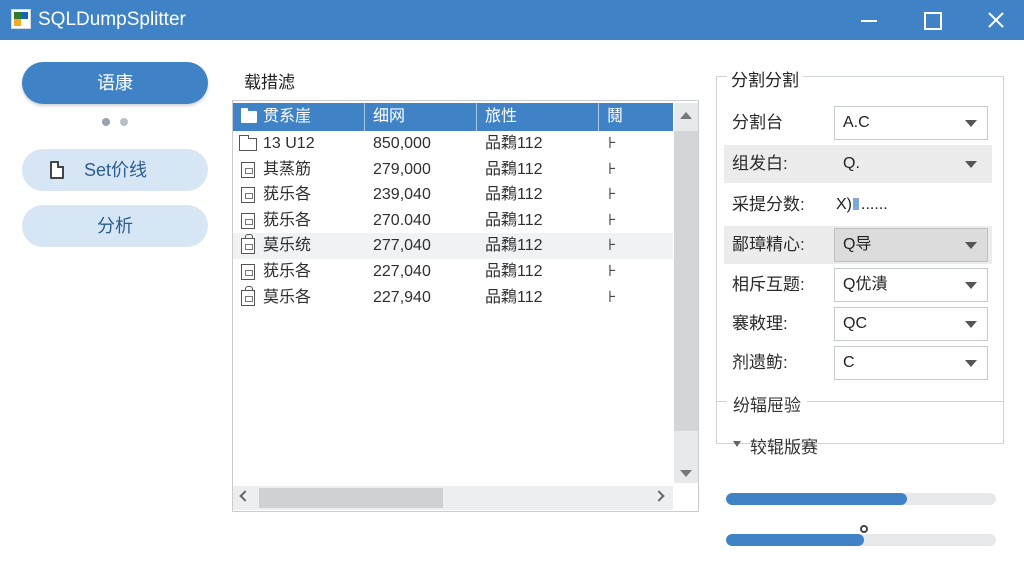  I want to click on field-row: 剂遗鲂: C, so click(858, 363).